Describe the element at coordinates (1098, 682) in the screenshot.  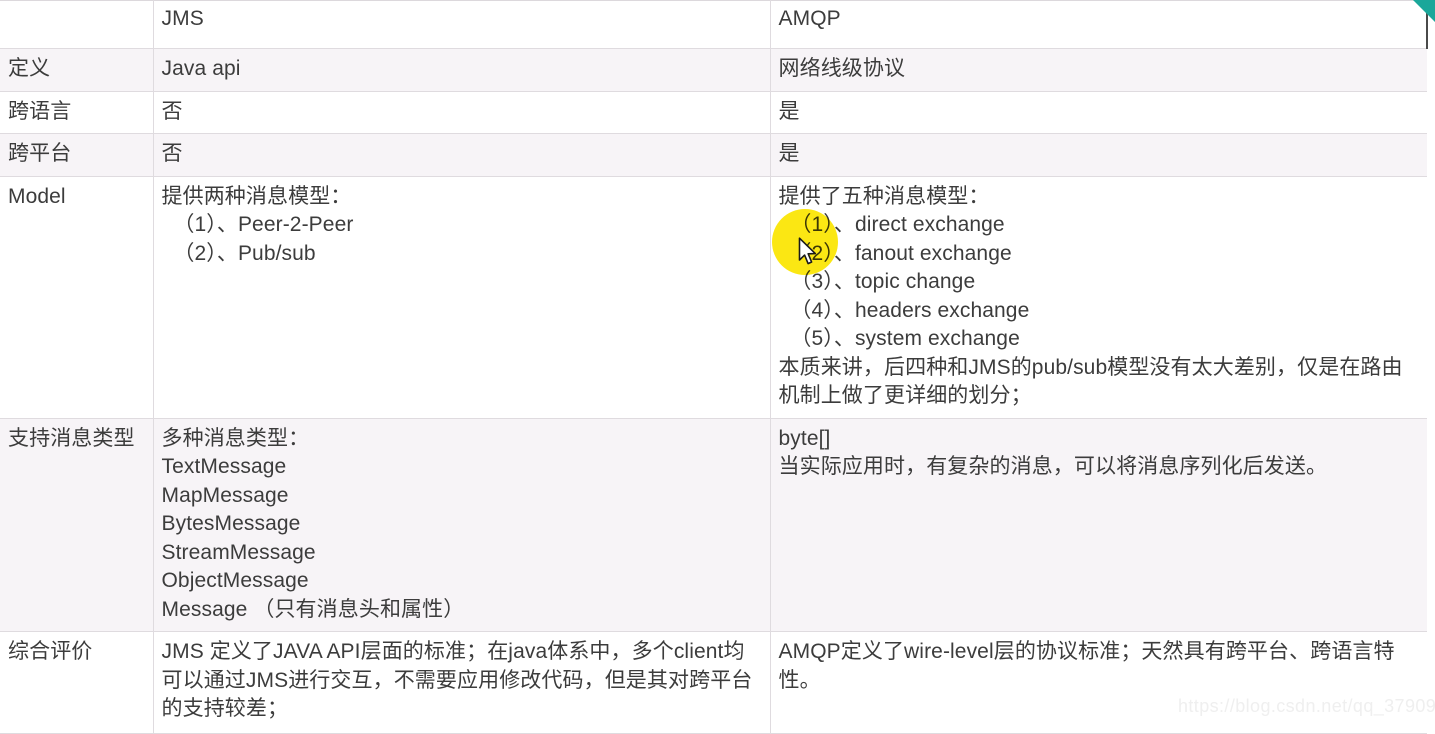
I see `cell-amqp-overall-evaluation: AMQP定义了wire-level层的协议标准；天然具有跨平台、跨语言特性。` at that location.